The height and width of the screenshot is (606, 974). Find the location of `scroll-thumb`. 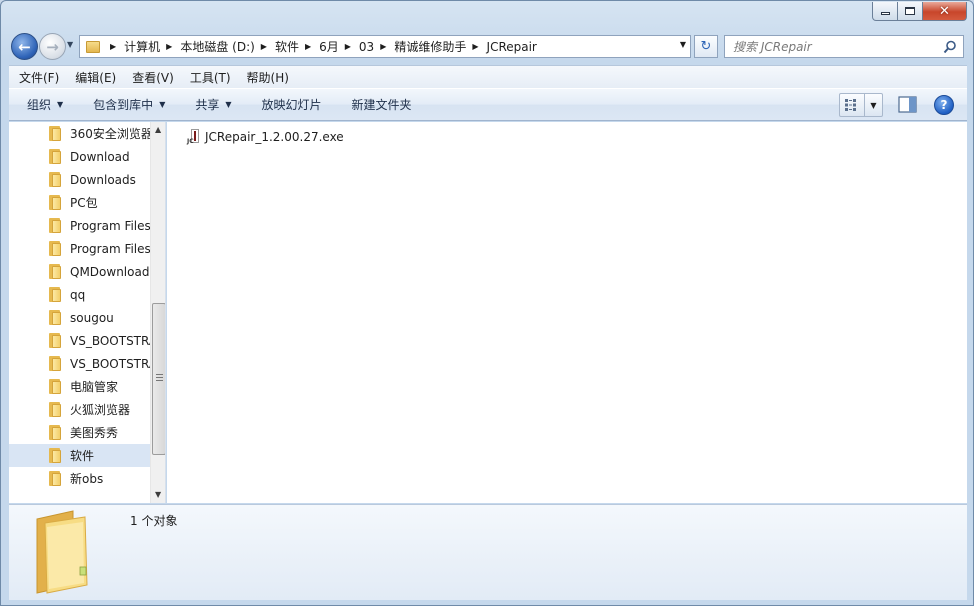

scroll-thumb is located at coordinates (158, 379).